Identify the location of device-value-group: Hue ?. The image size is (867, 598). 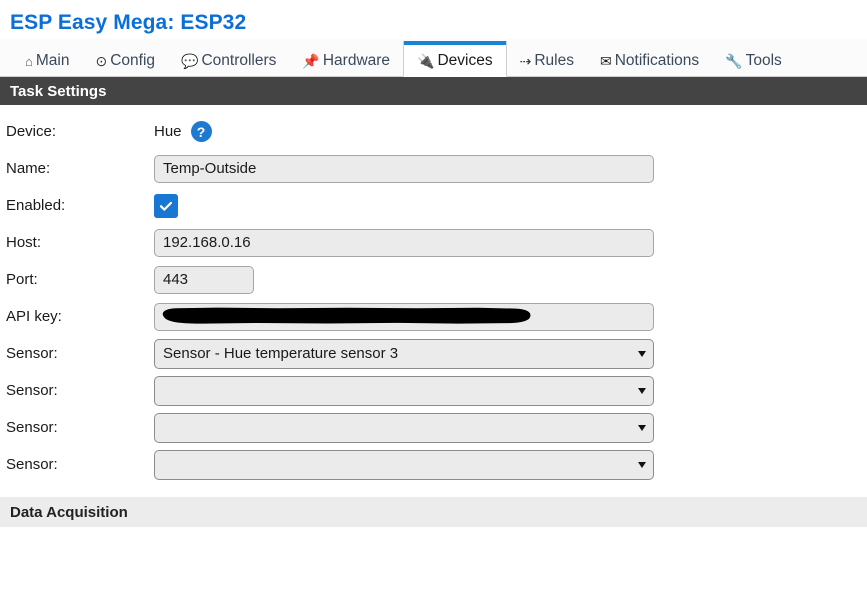
(183, 132).